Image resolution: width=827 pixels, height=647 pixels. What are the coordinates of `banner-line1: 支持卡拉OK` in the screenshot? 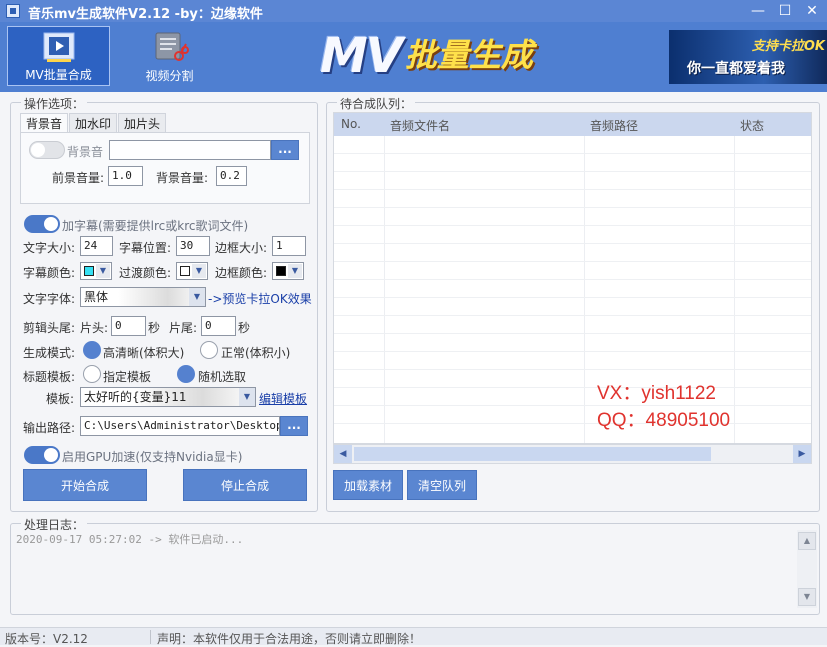 It's located at (788, 46).